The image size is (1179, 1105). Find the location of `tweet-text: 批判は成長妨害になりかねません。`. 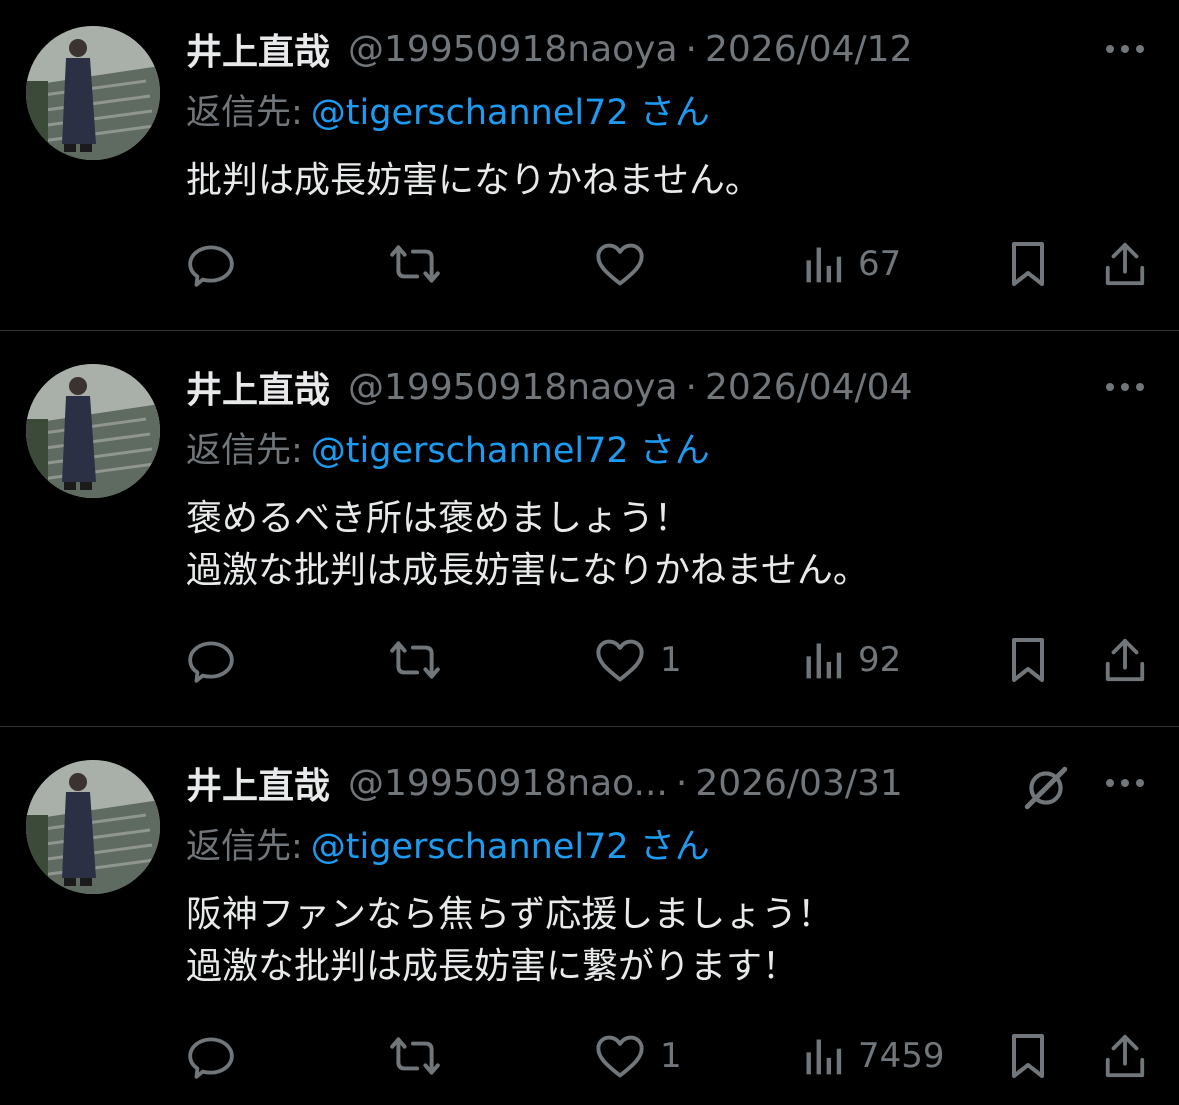

tweet-text: 批判は成長妨害になりかねません。 is located at coordinates (473, 181).